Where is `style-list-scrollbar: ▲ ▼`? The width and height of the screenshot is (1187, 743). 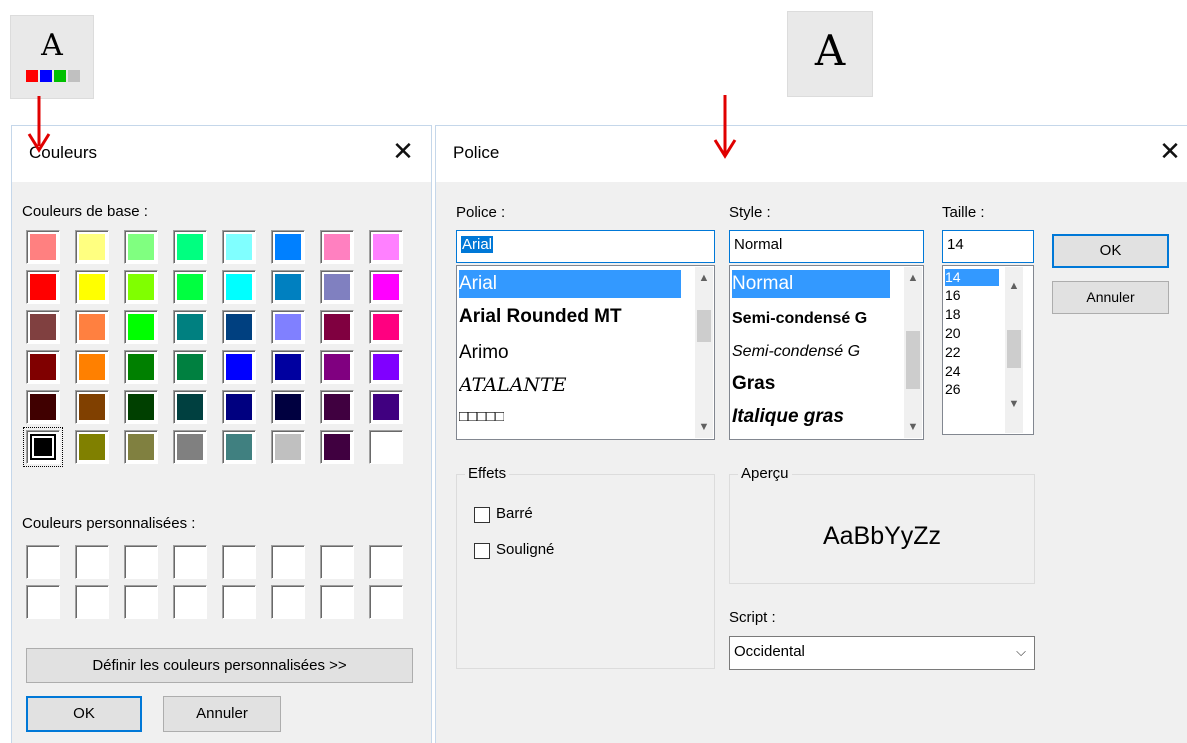 style-list-scrollbar: ▲ ▼ is located at coordinates (913, 352).